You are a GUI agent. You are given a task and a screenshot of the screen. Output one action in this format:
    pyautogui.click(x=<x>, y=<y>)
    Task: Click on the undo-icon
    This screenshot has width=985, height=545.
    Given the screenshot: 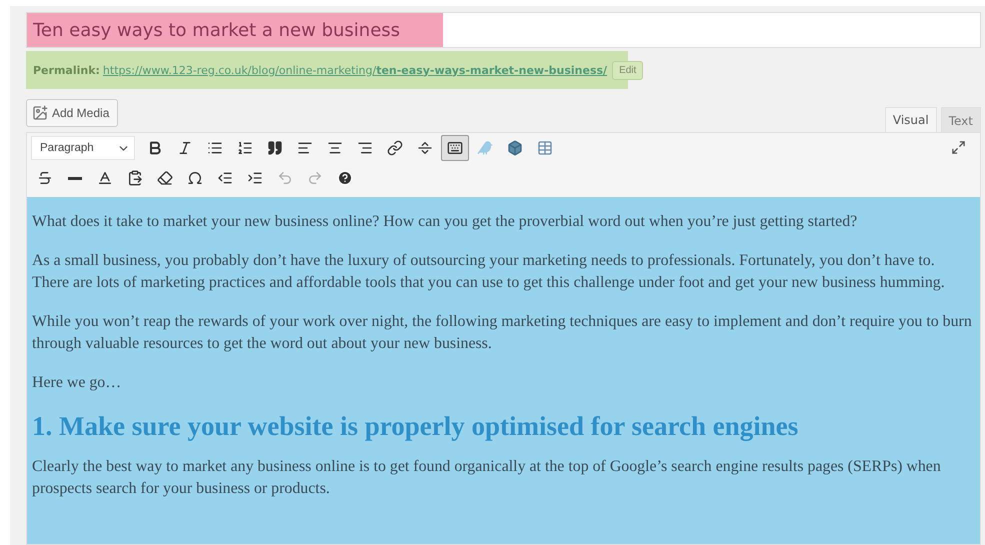 What is the action you would take?
    pyautogui.click(x=285, y=178)
    